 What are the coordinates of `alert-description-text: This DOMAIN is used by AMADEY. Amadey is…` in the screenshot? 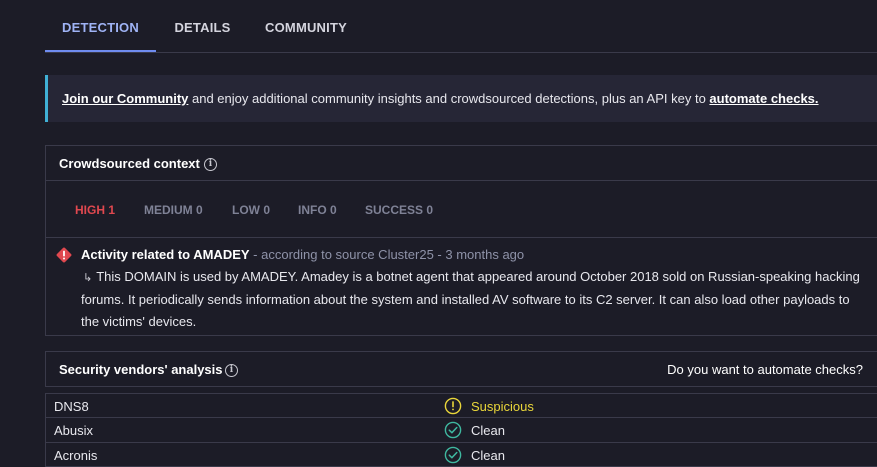 It's located at (470, 299).